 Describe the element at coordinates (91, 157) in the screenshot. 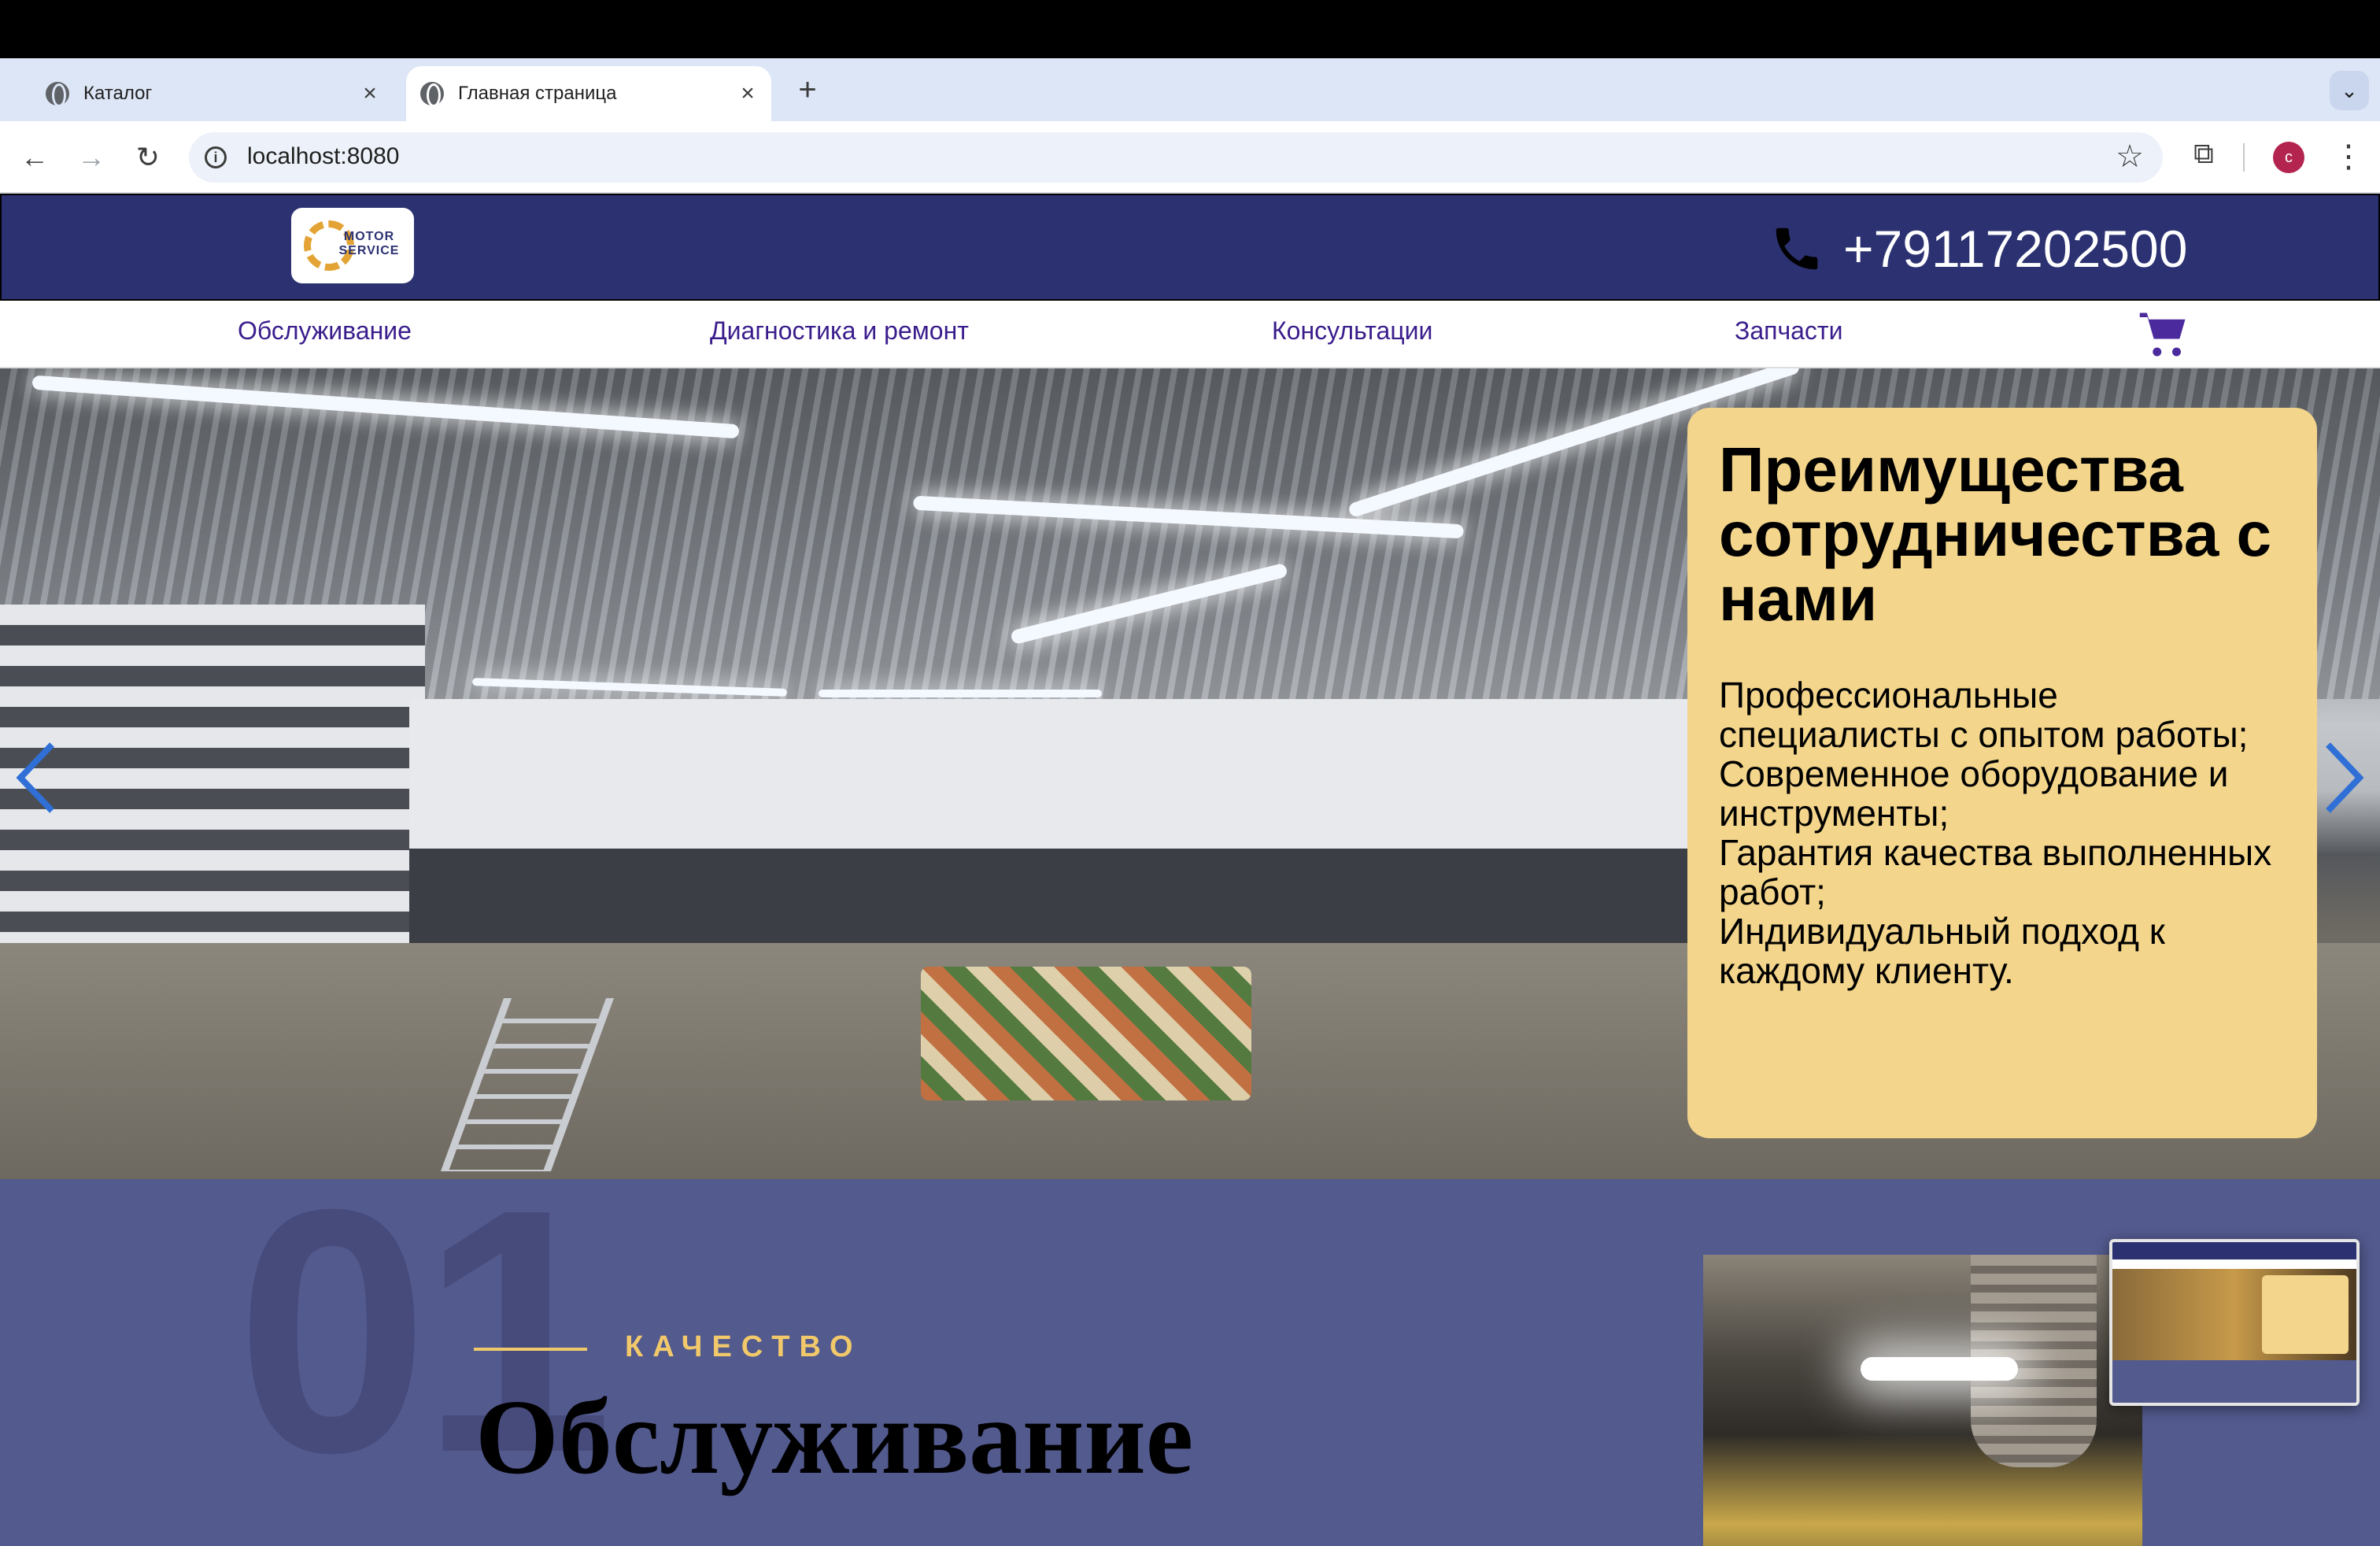

I see `forward-button: →` at that location.